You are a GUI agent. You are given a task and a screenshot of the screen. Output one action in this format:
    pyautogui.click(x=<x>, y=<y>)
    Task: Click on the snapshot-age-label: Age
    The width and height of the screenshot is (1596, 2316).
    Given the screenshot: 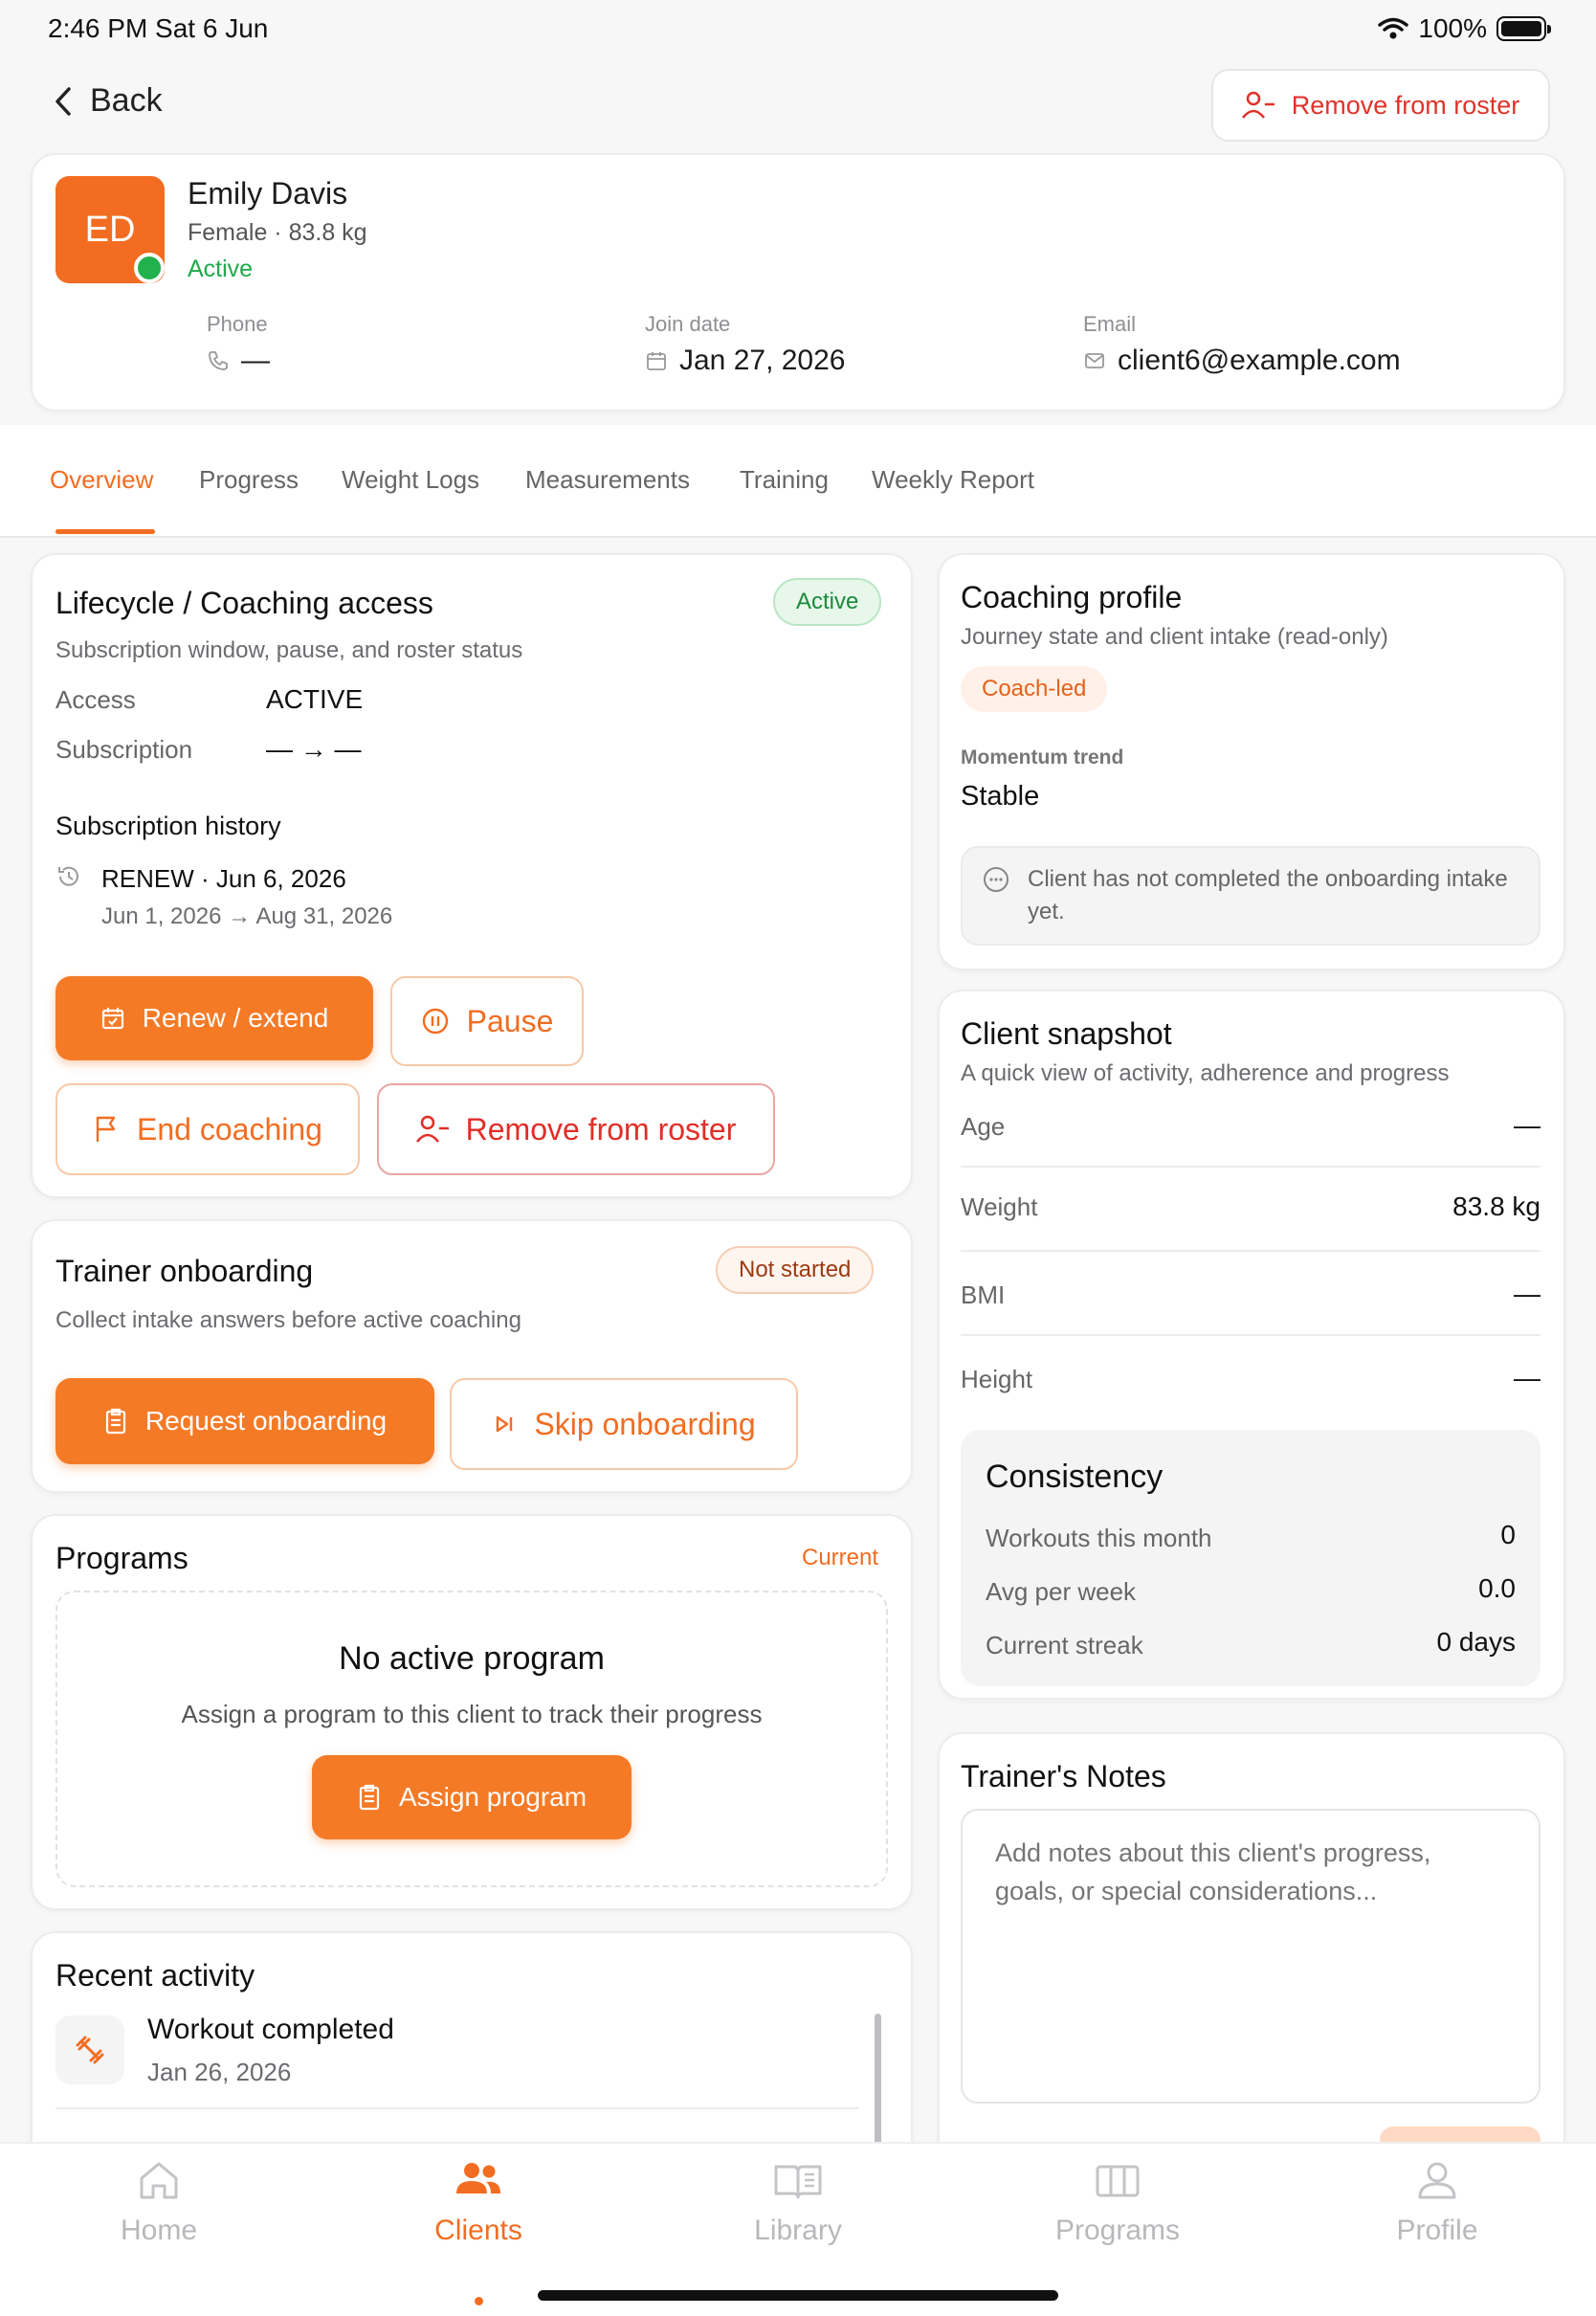 What is the action you would take?
    pyautogui.click(x=984, y=1126)
    